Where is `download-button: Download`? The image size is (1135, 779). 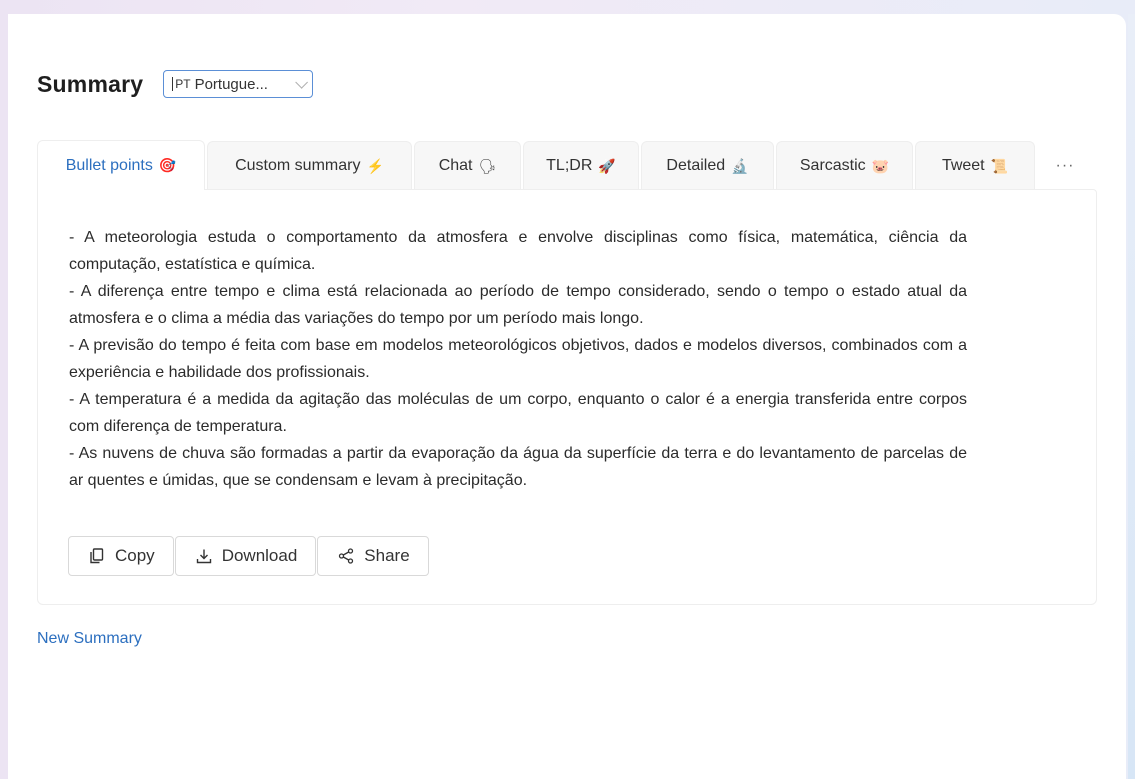
download-button: Download is located at coordinates (245, 556).